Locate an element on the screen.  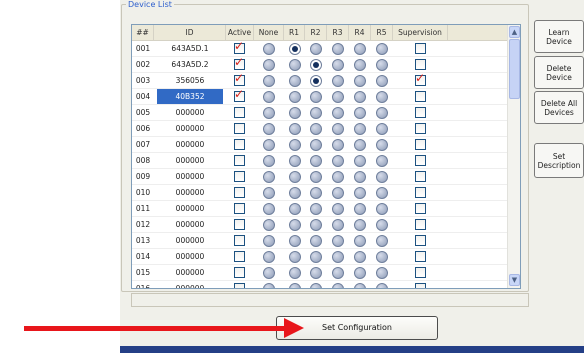
scroll-down-icon: ▼ is located at coordinates (514, 280).